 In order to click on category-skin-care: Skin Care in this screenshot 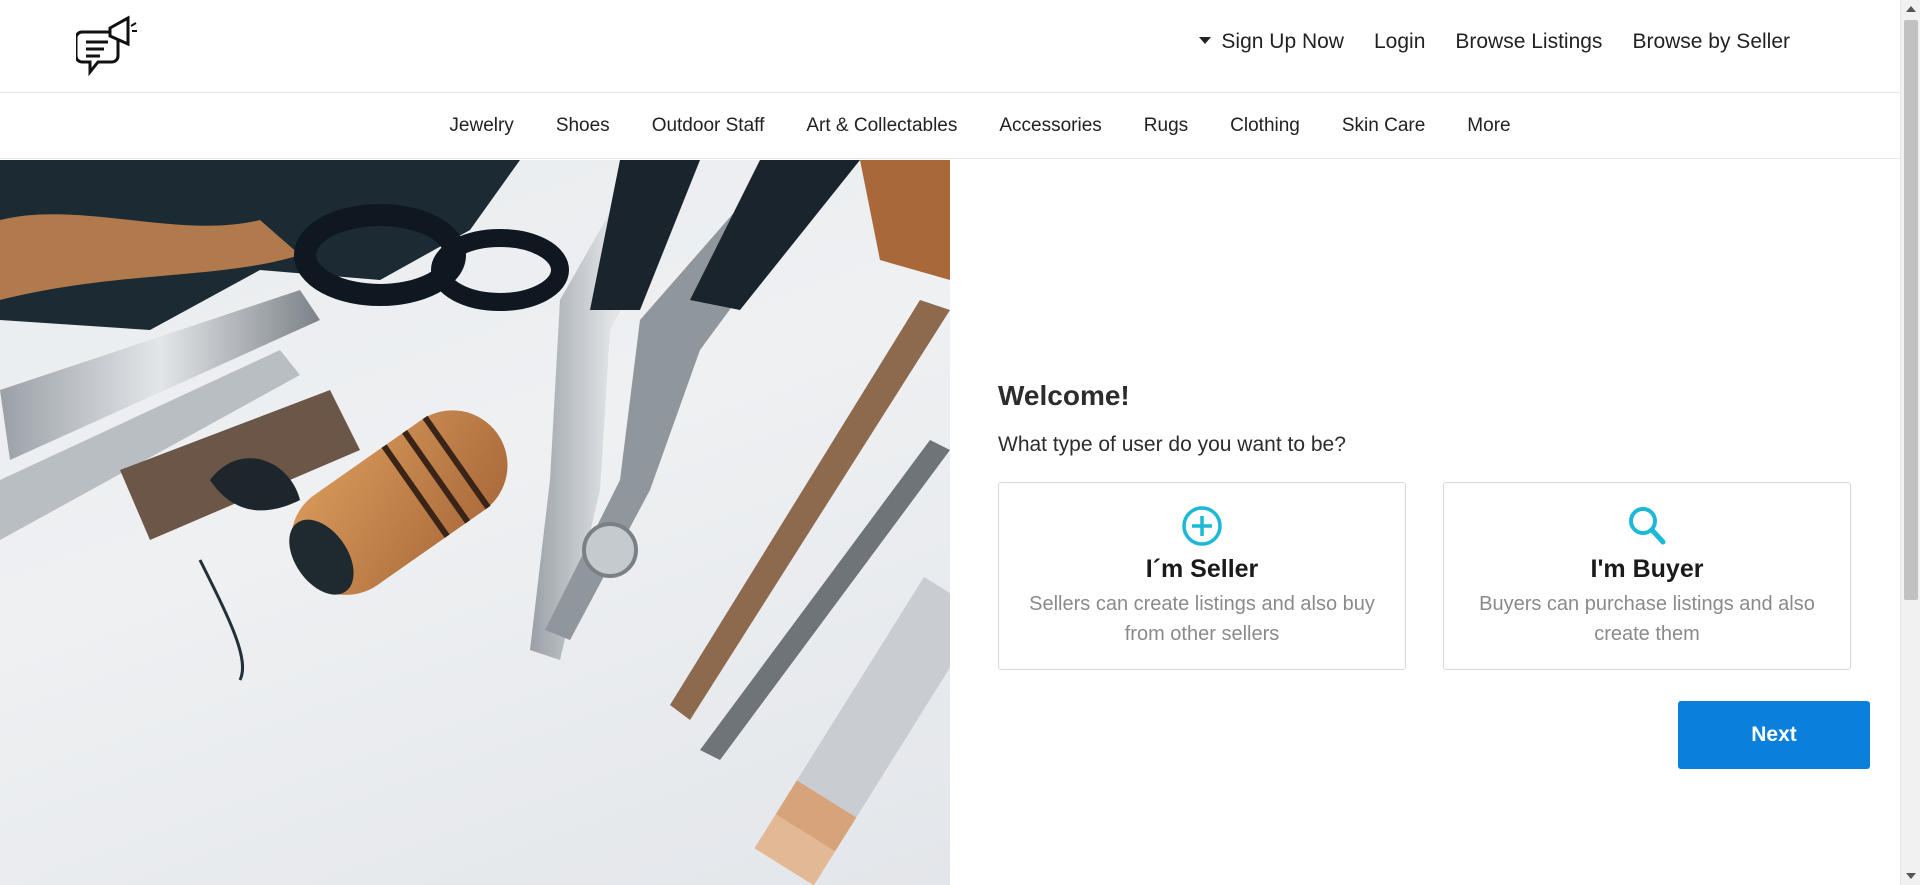, I will do `click(1383, 126)`.